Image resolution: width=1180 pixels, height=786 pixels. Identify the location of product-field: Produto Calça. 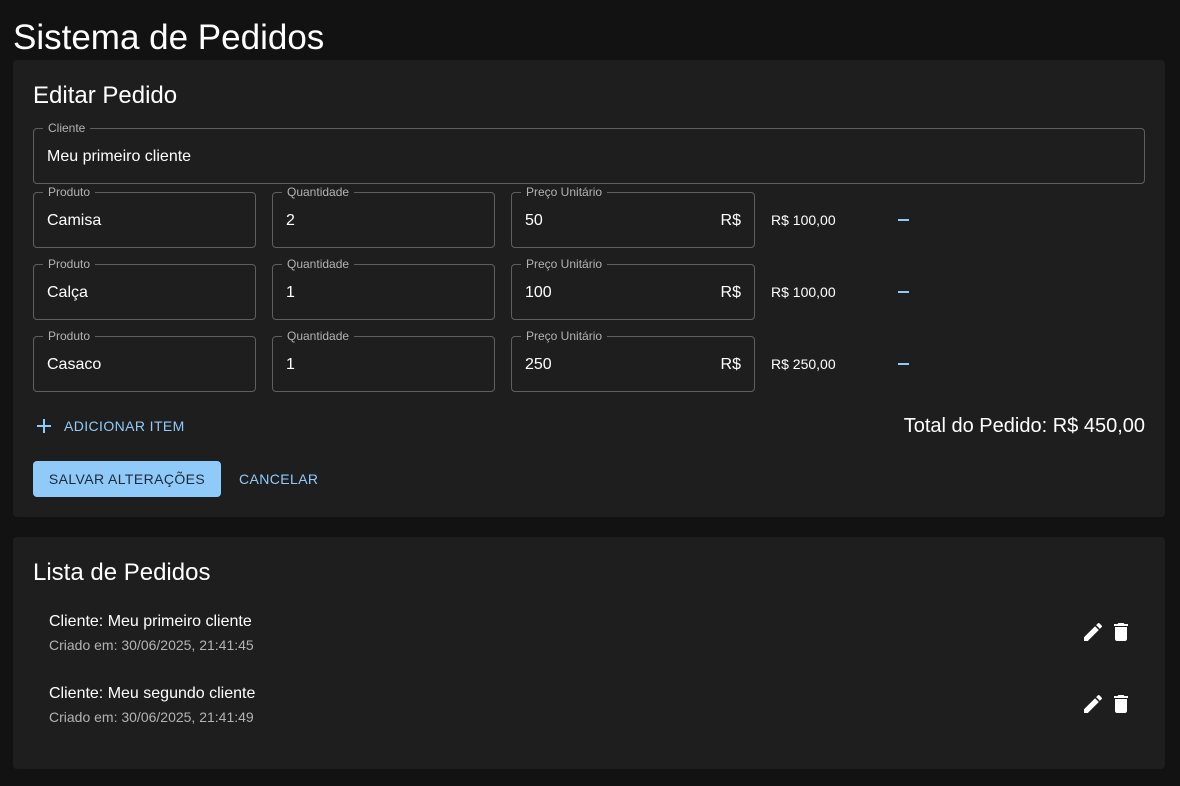
(144, 288).